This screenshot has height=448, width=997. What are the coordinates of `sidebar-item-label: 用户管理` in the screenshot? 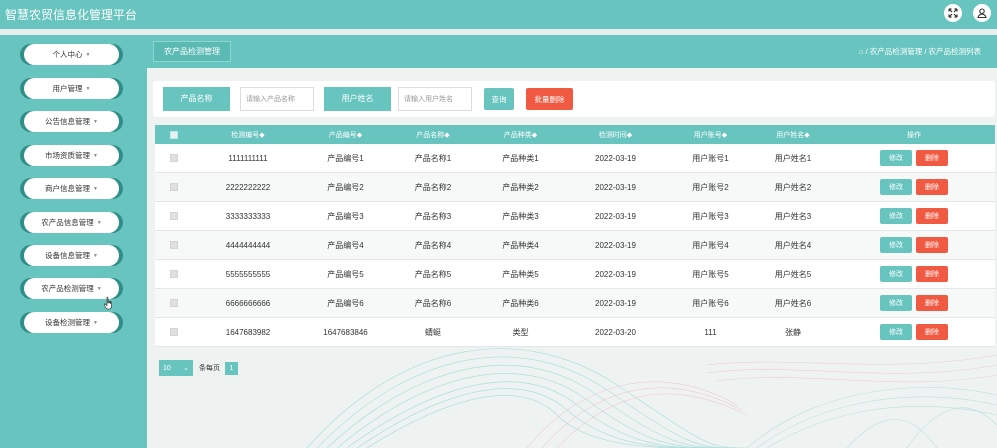 It's located at (67, 88).